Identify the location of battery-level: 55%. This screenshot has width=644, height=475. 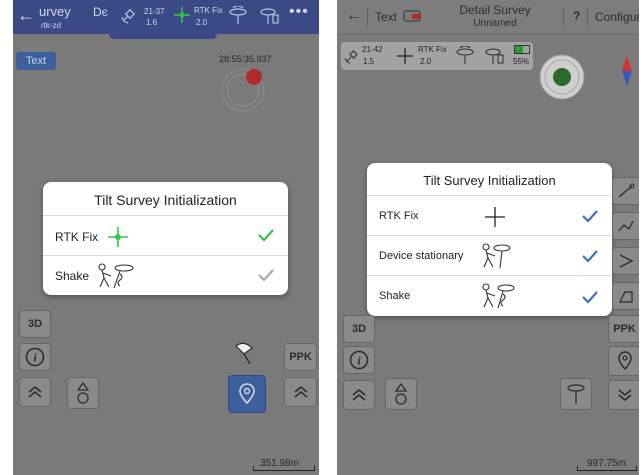
(521, 61).